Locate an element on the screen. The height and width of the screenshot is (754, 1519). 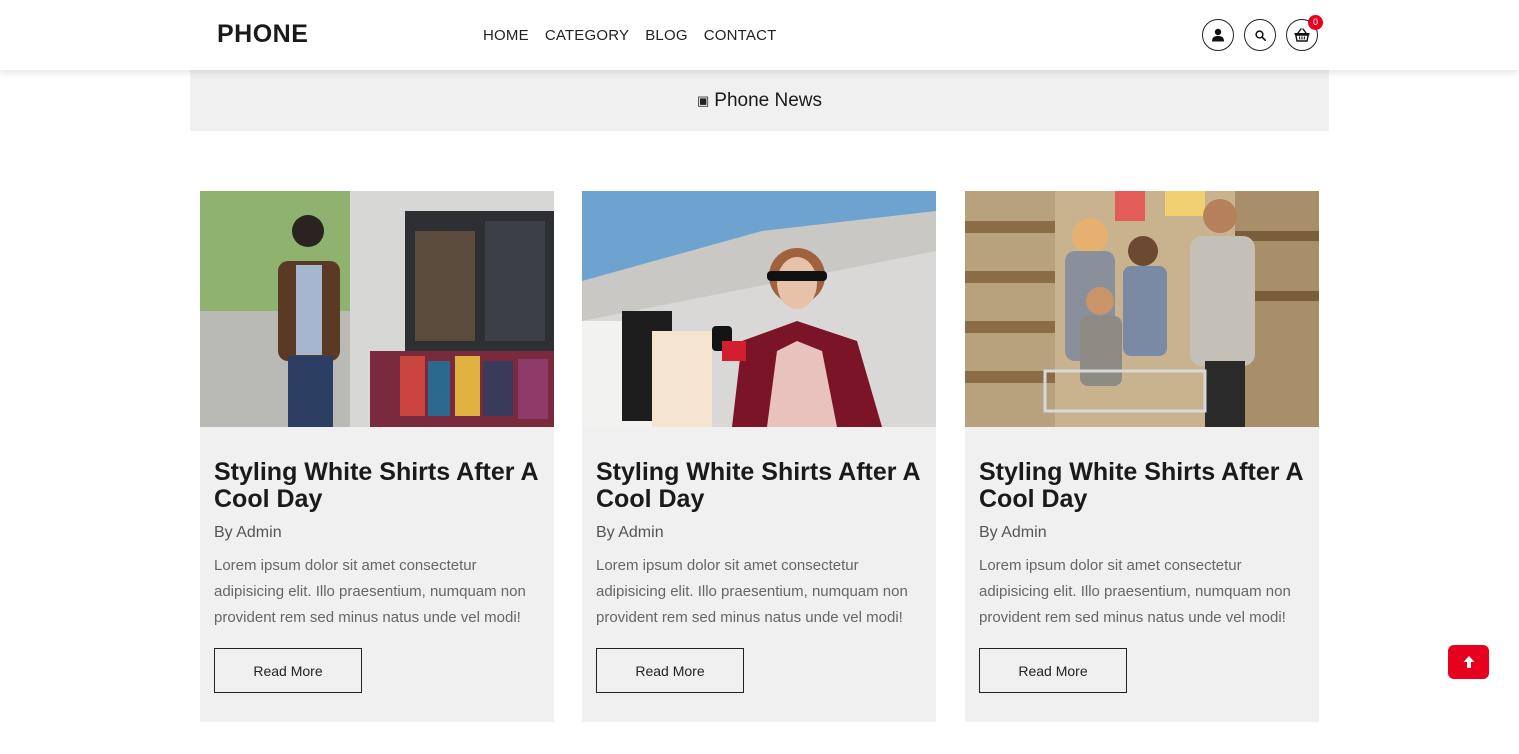
search-icon is located at coordinates (1260, 35).